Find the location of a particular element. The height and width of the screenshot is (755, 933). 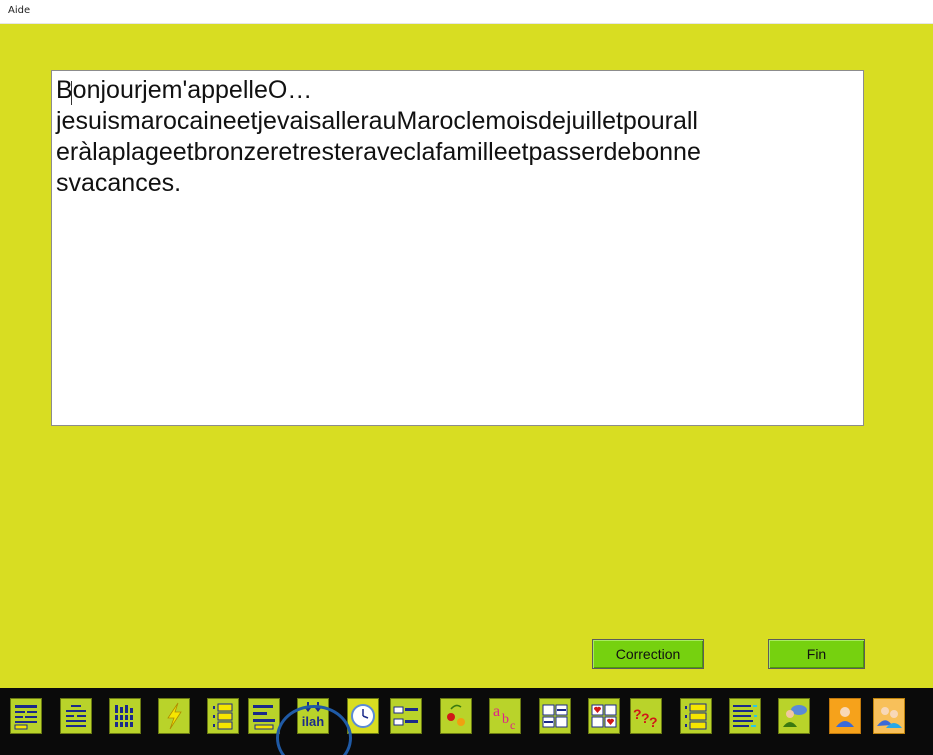

fin-button: Fin is located at coordinates (816, 654).